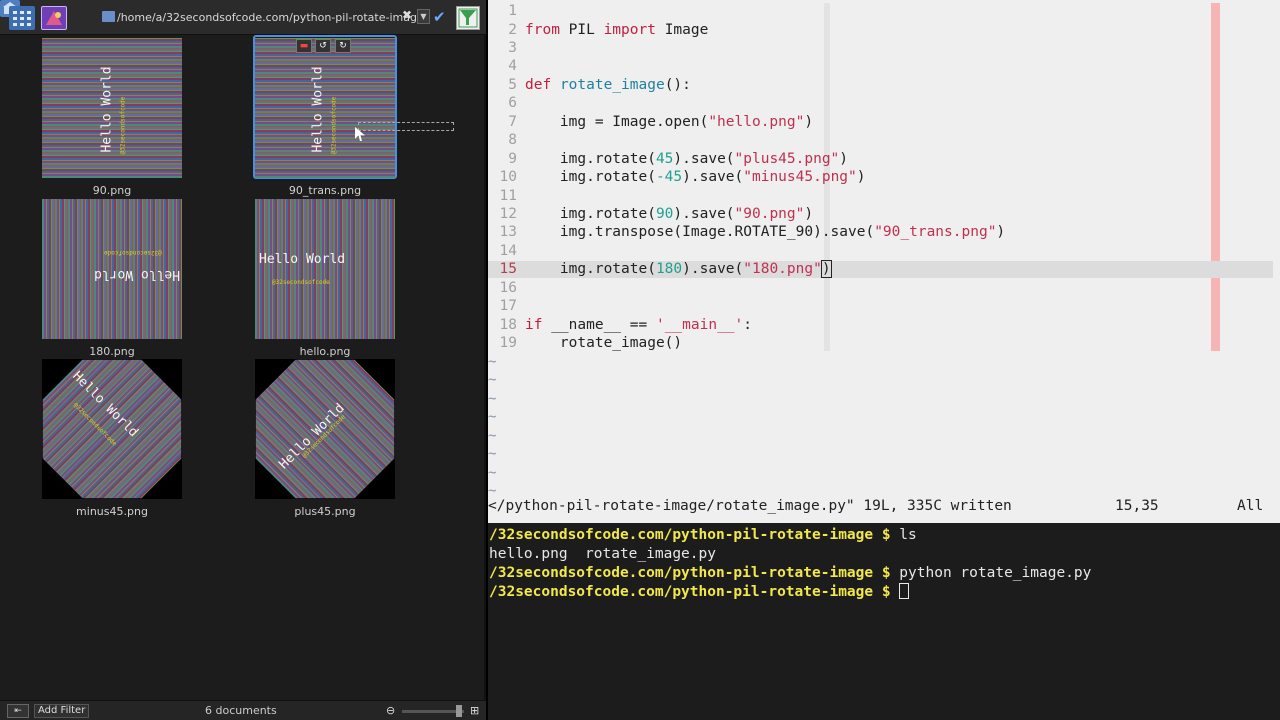 The height and width of the screenshot is (720, 1280). I want to click on folder-icon, so click(108, 16).